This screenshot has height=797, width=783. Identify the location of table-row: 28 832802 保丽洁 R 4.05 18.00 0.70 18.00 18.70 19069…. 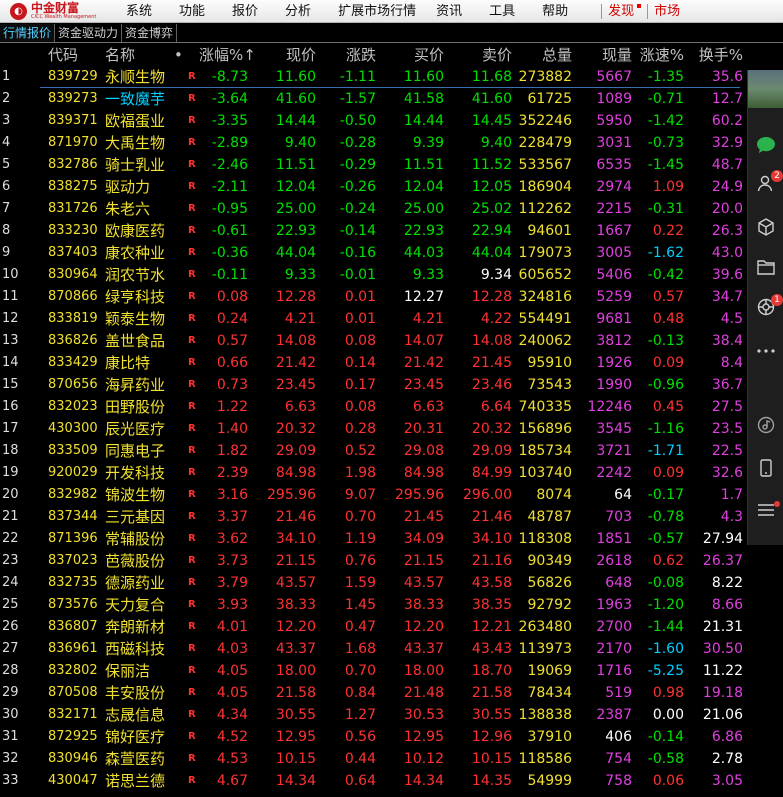
(391, 671).